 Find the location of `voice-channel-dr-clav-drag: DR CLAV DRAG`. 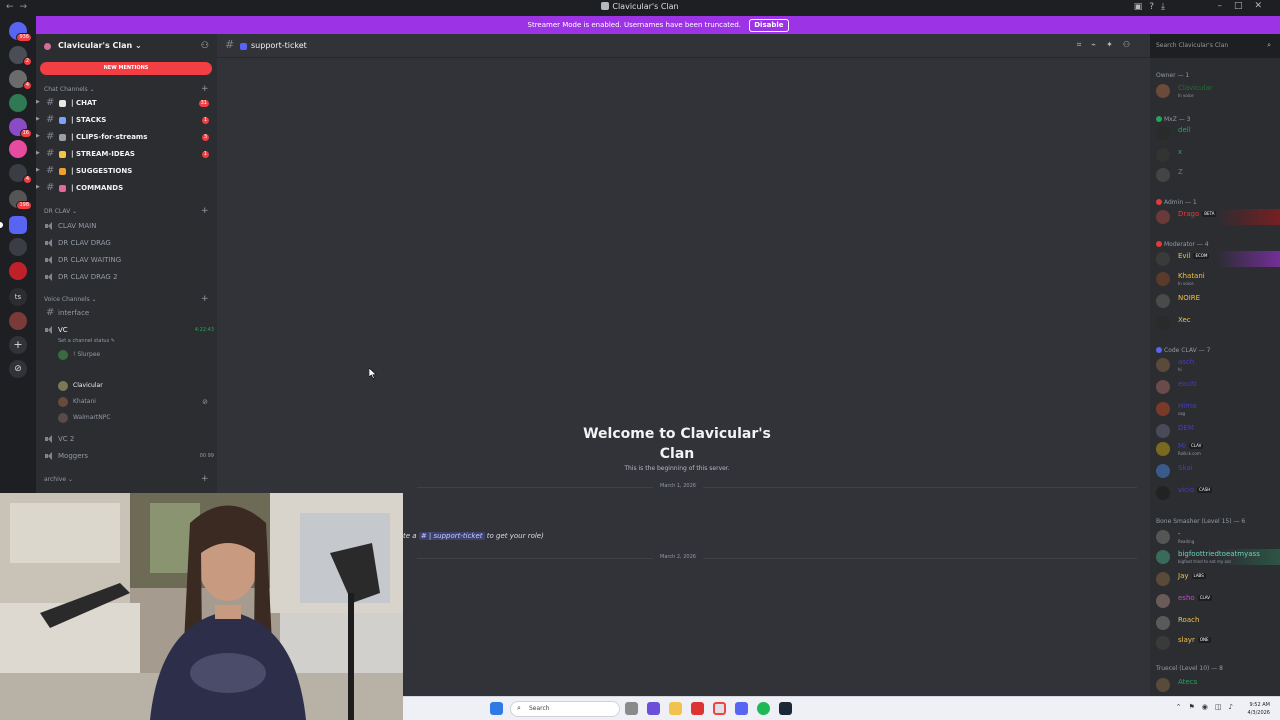

voice-channel-dr-clav-drag: DR CLAV DRAG is located at coordinates (129, 244).